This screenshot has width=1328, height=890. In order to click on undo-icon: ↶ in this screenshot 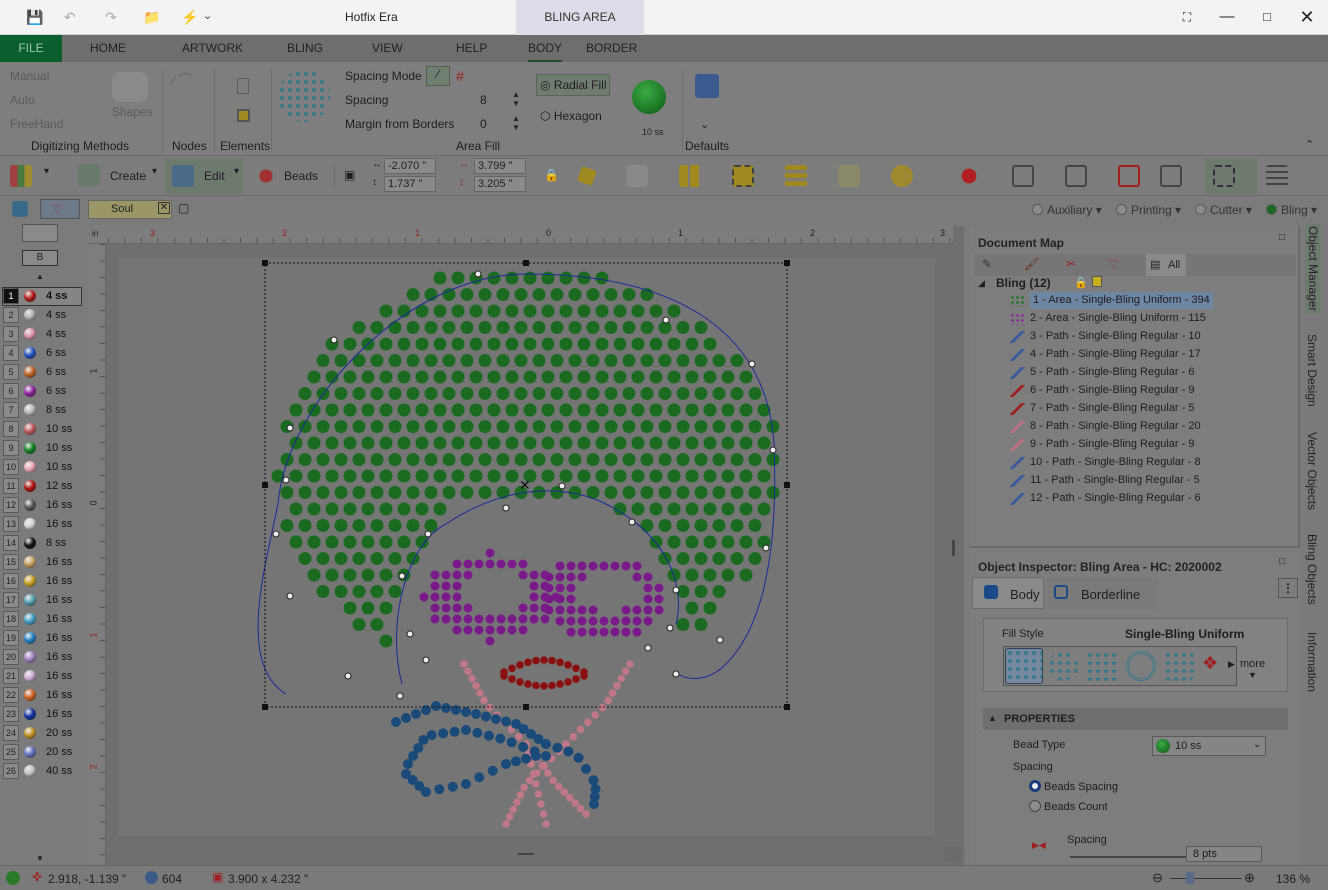, I will do `click(70, 17)`.